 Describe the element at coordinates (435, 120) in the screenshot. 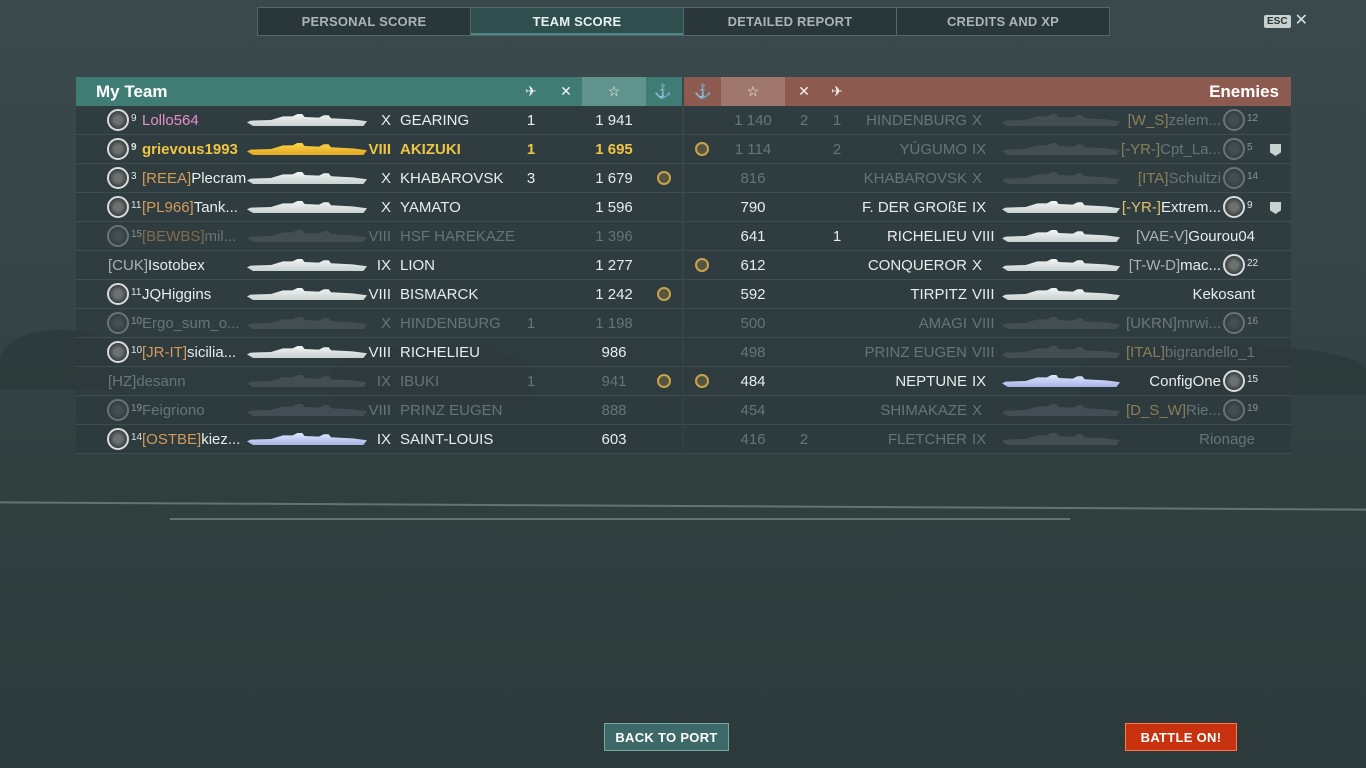

I see `ship-name: GEARING` at that location.